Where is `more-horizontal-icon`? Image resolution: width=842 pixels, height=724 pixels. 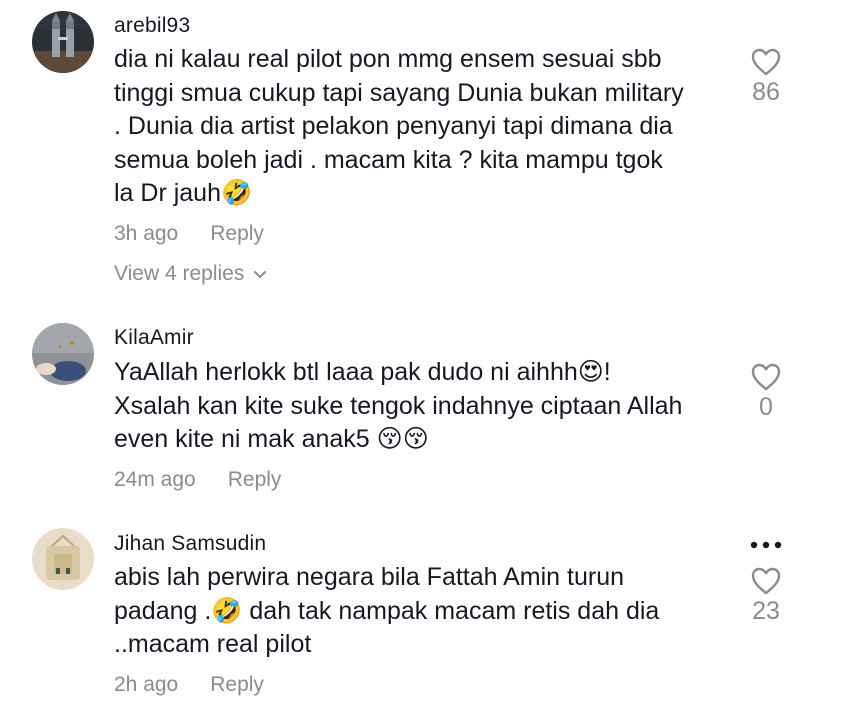 more-horizontal-icon is located at coordinates (766, 545).